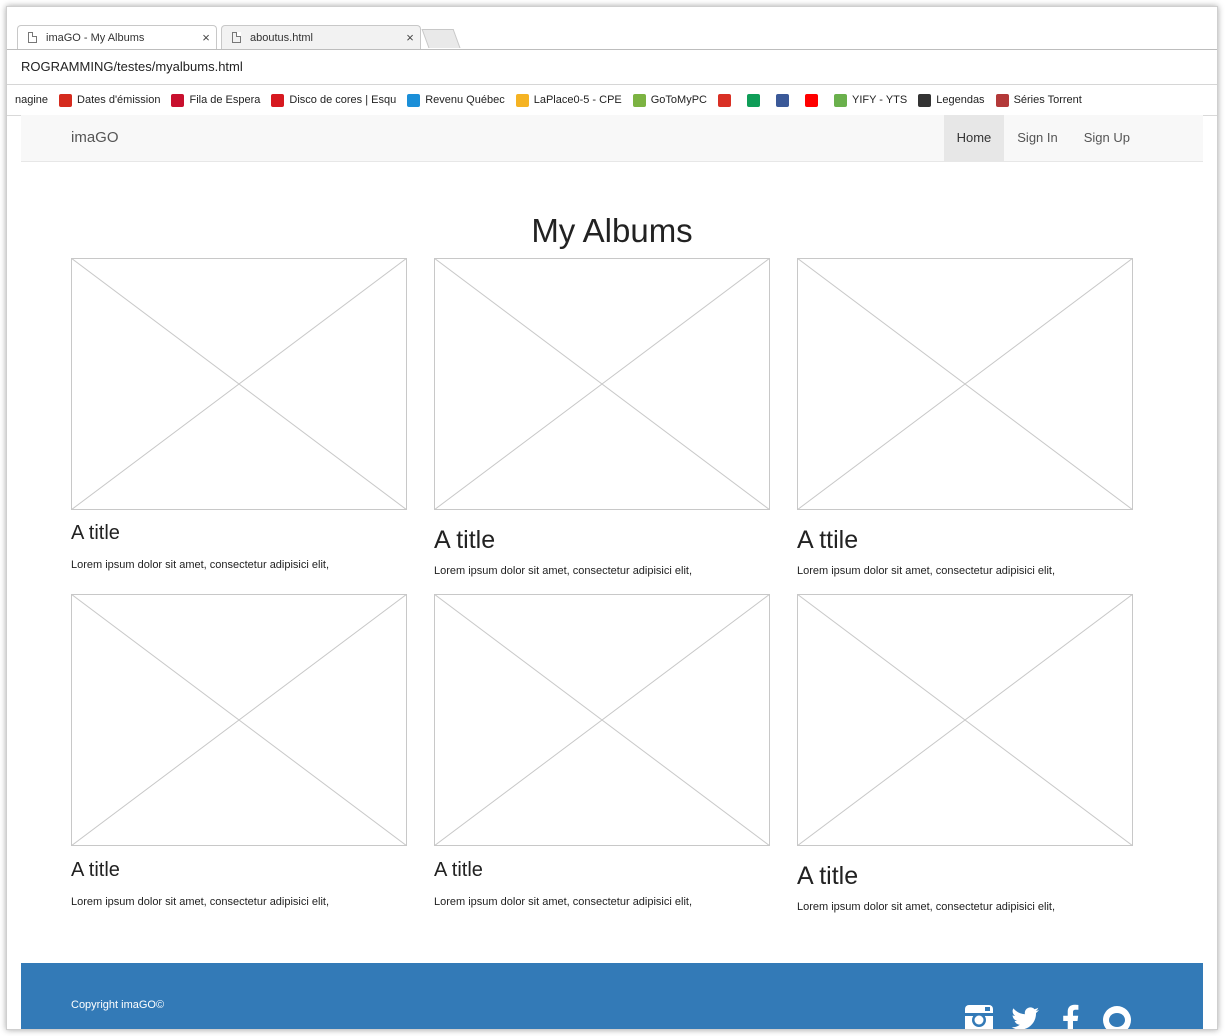 The height and width of the screenshot is (1036, 1225). What do you see at coordinates (612, 138) in the screenshot?
I see `site-navbar: imaGO Home Sign In Sign Up` at bounding box center [612, 138].